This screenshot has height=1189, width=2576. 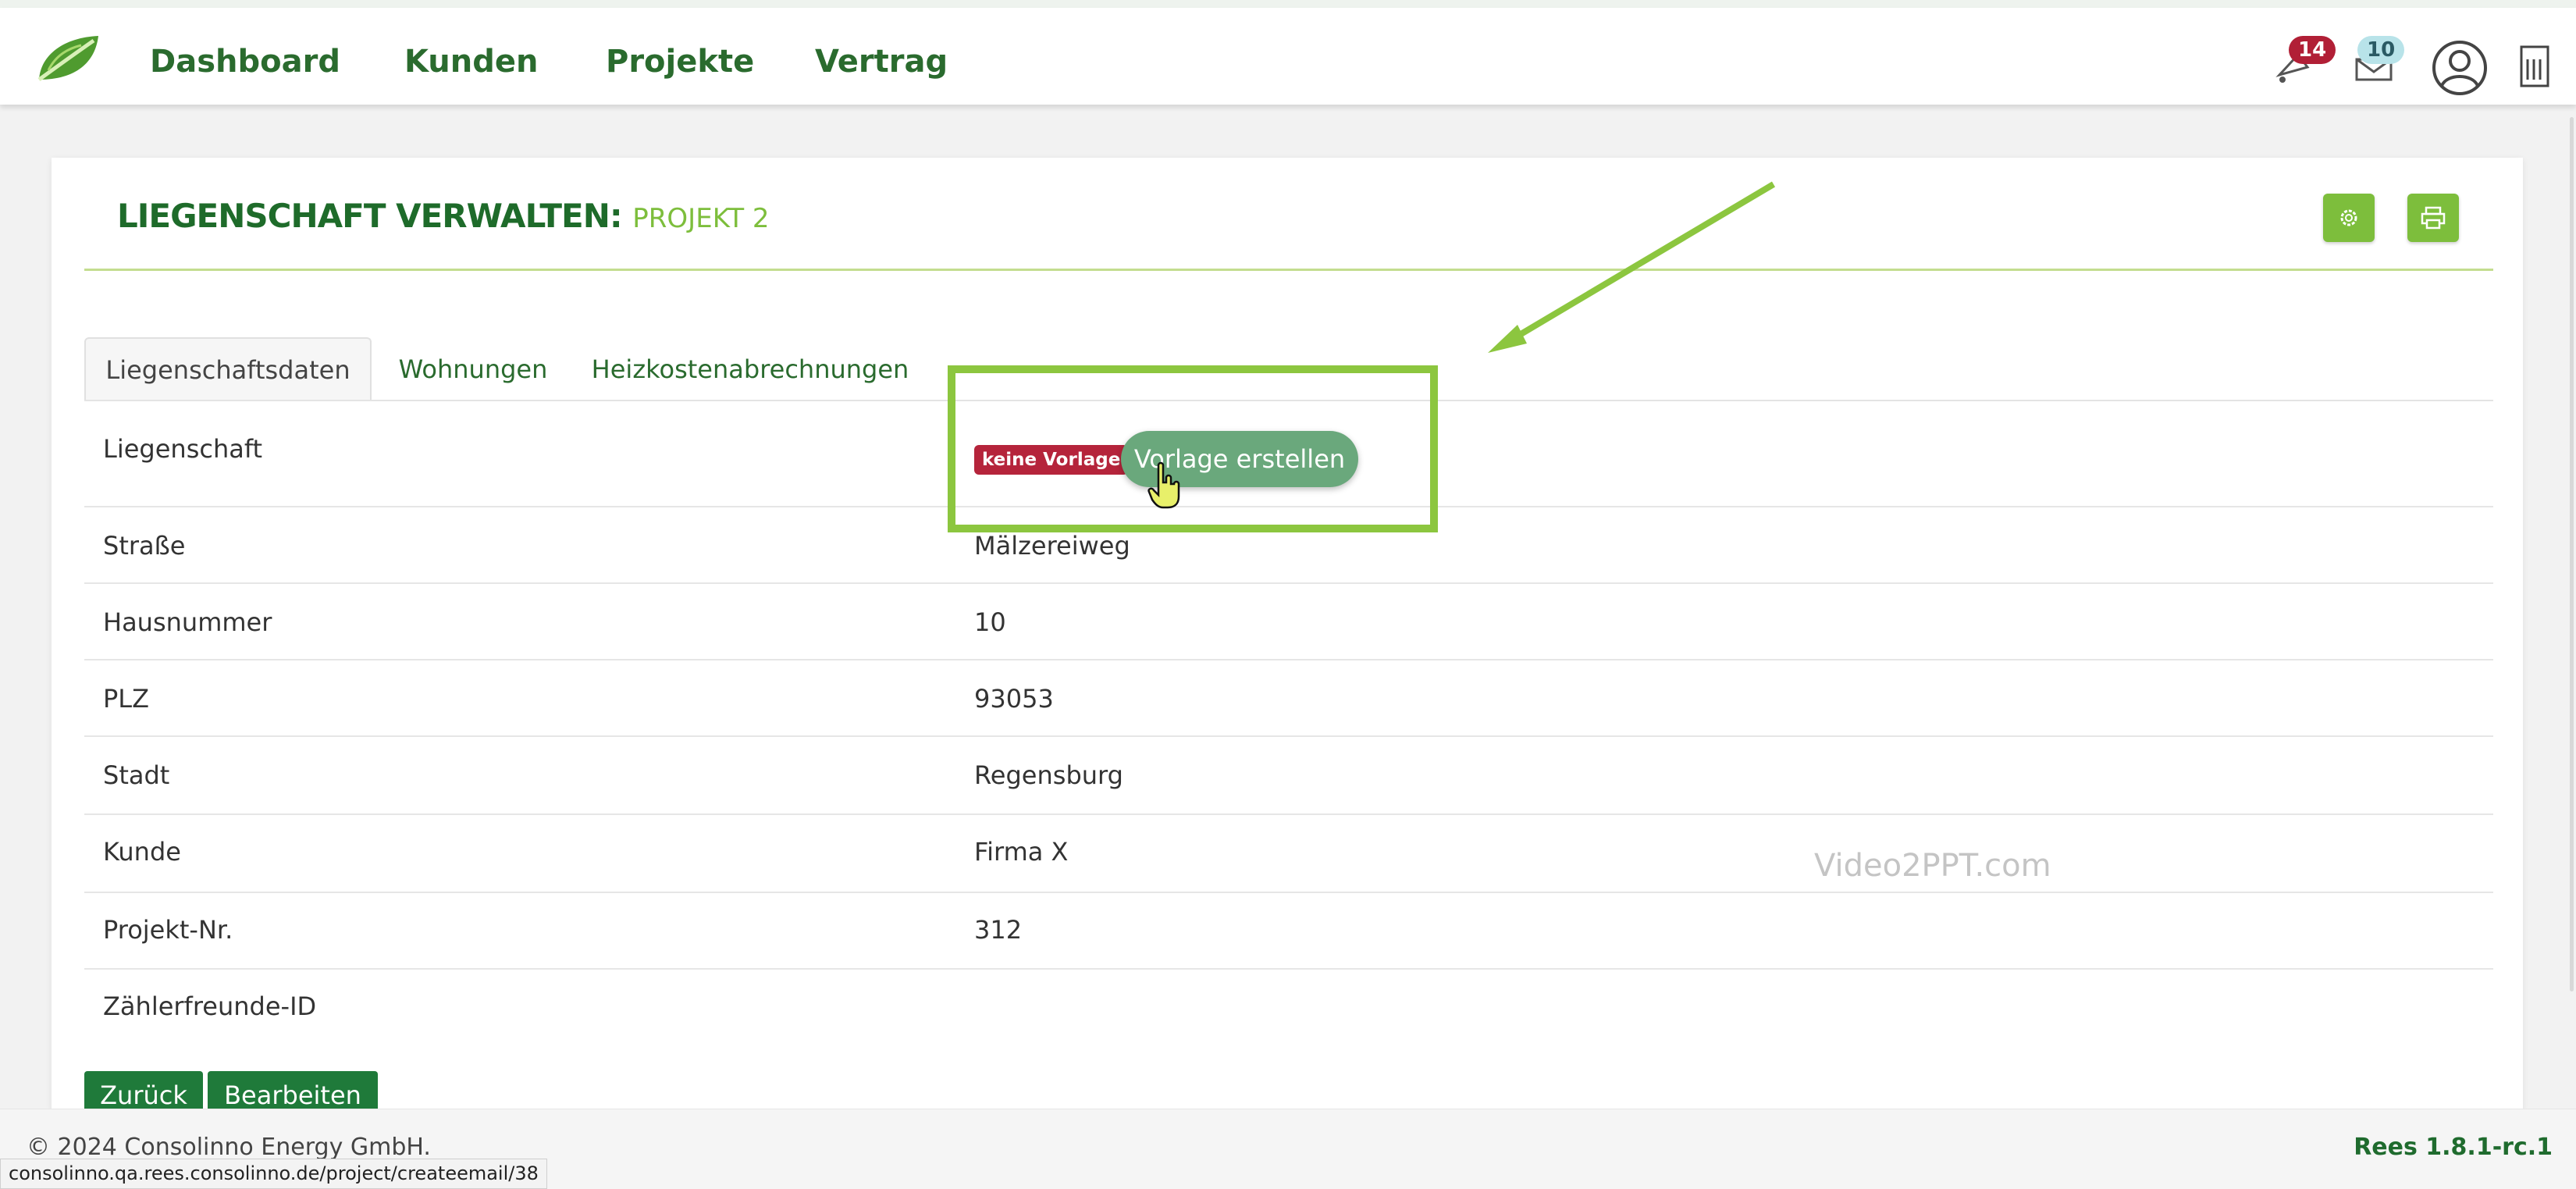 I want to click on nav-vertrag: Vertrag, so click(x=881, y=62).